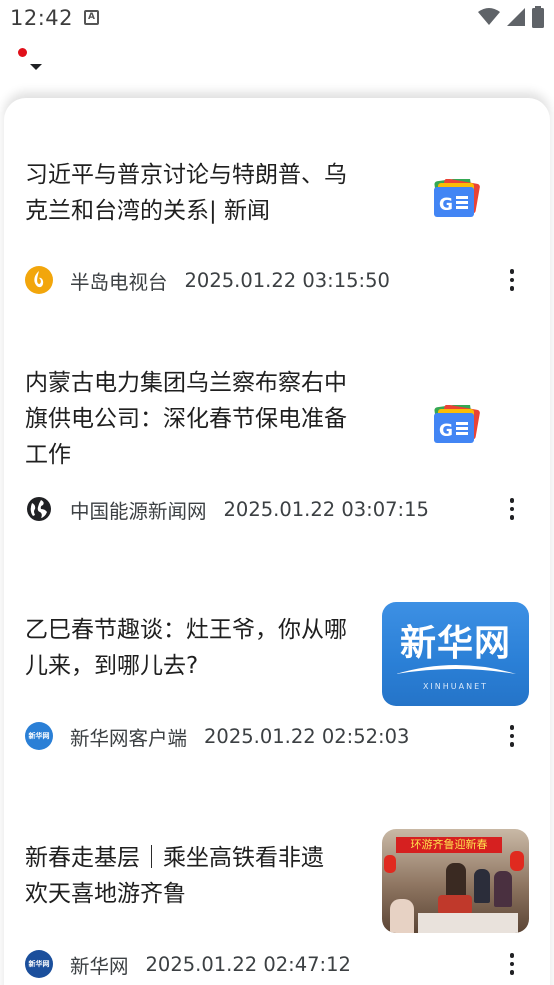 The image size is (554, 985). I want to click on publish-time: 2025.01.22 03:15:50, so click(287, 280).